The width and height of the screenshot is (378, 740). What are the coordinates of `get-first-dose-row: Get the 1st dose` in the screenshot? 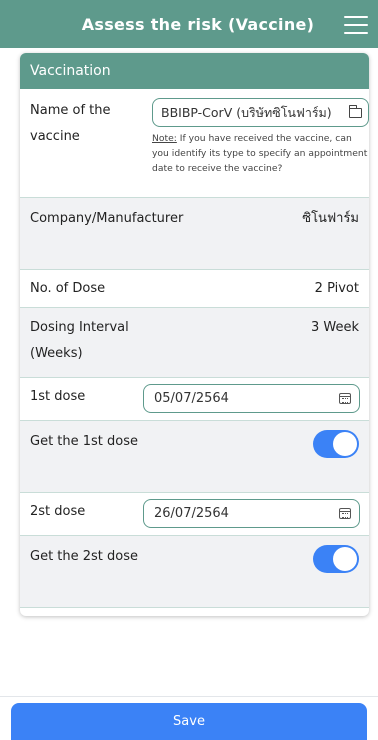 It's located at (194, 457).